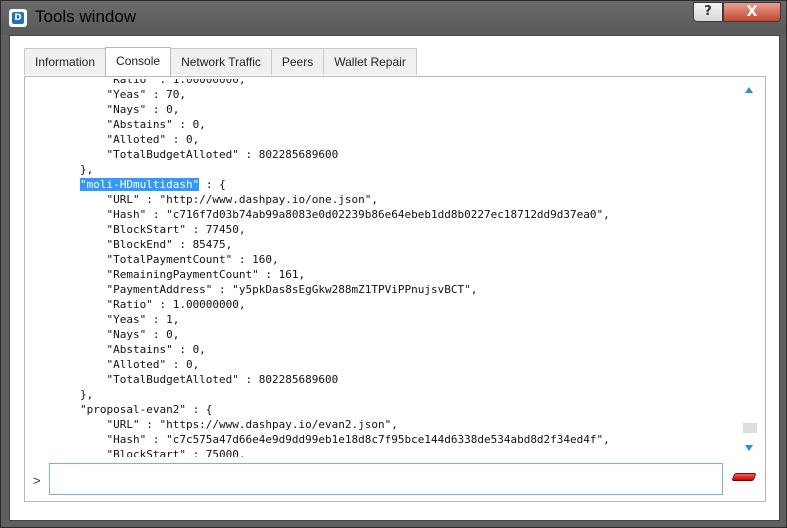 The height and width of the screenshot is (528, 787). What do you see at coordinates (18, 18) in the screenshot?
I see `dash-logo-icon: D` at bounding box center [18, 18].